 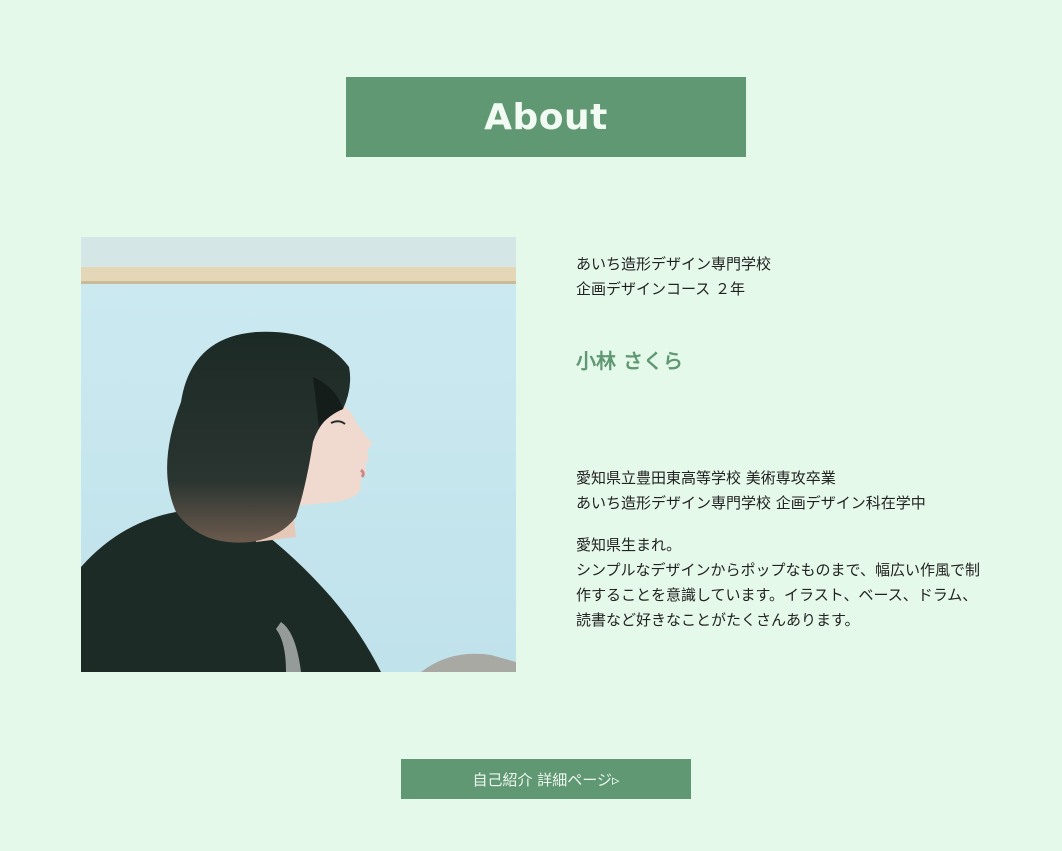 I want to click on profile-detail-button-label: 自己紹介 詳細ページ▹, so click(x=546, y=779).